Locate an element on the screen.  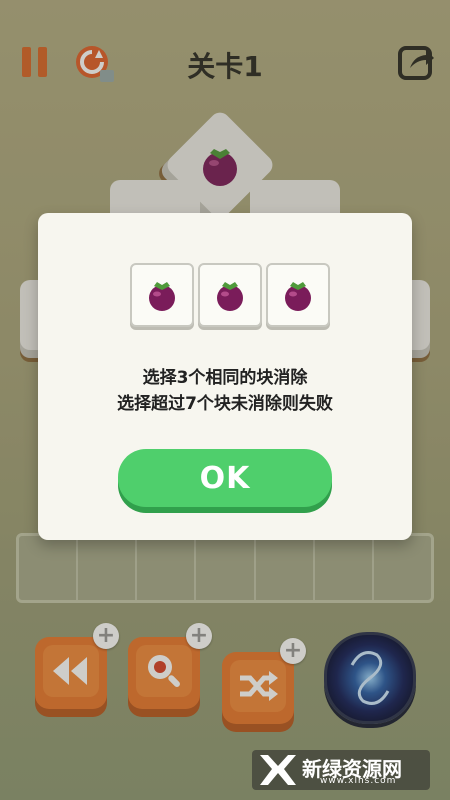
watermark-logo-icon is located at coordinates (278, 770).